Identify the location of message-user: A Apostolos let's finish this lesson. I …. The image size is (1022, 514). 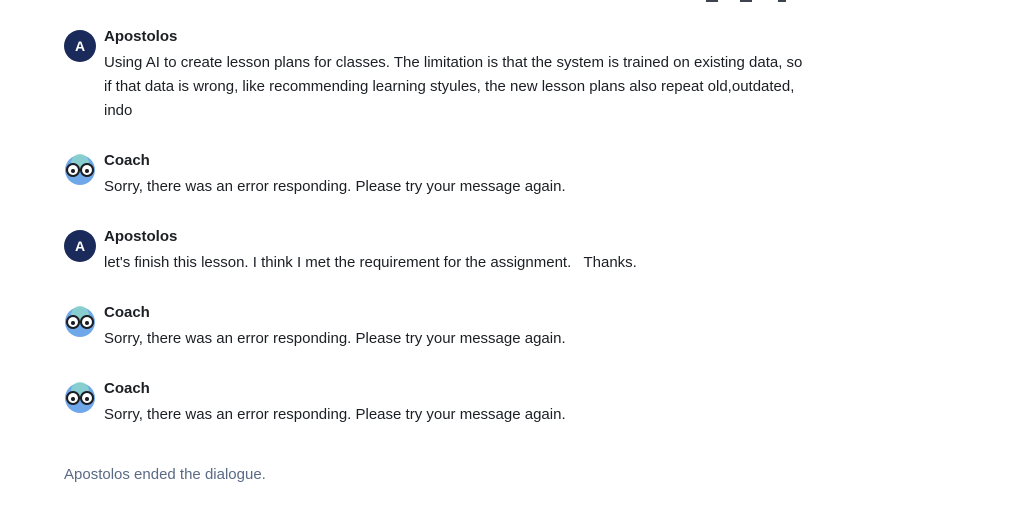
(444, 253).